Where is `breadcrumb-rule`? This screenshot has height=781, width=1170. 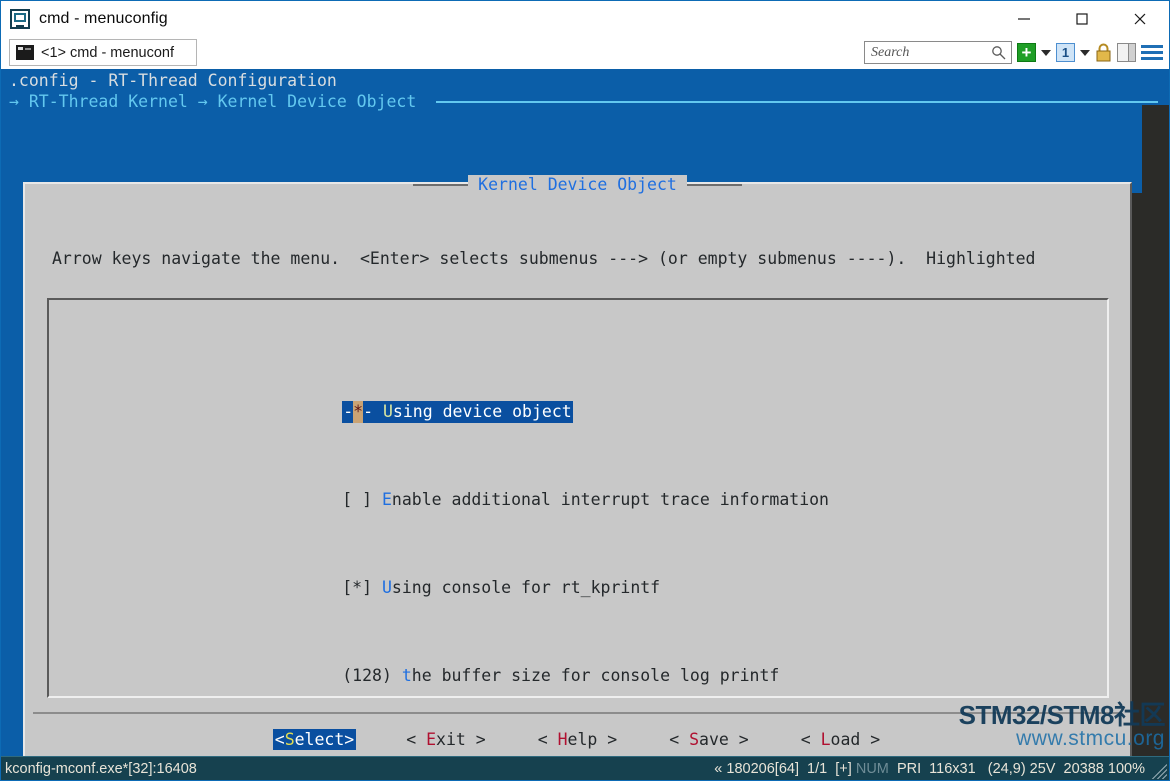
breadcrumb-rule is located at coordinates (797, 102).